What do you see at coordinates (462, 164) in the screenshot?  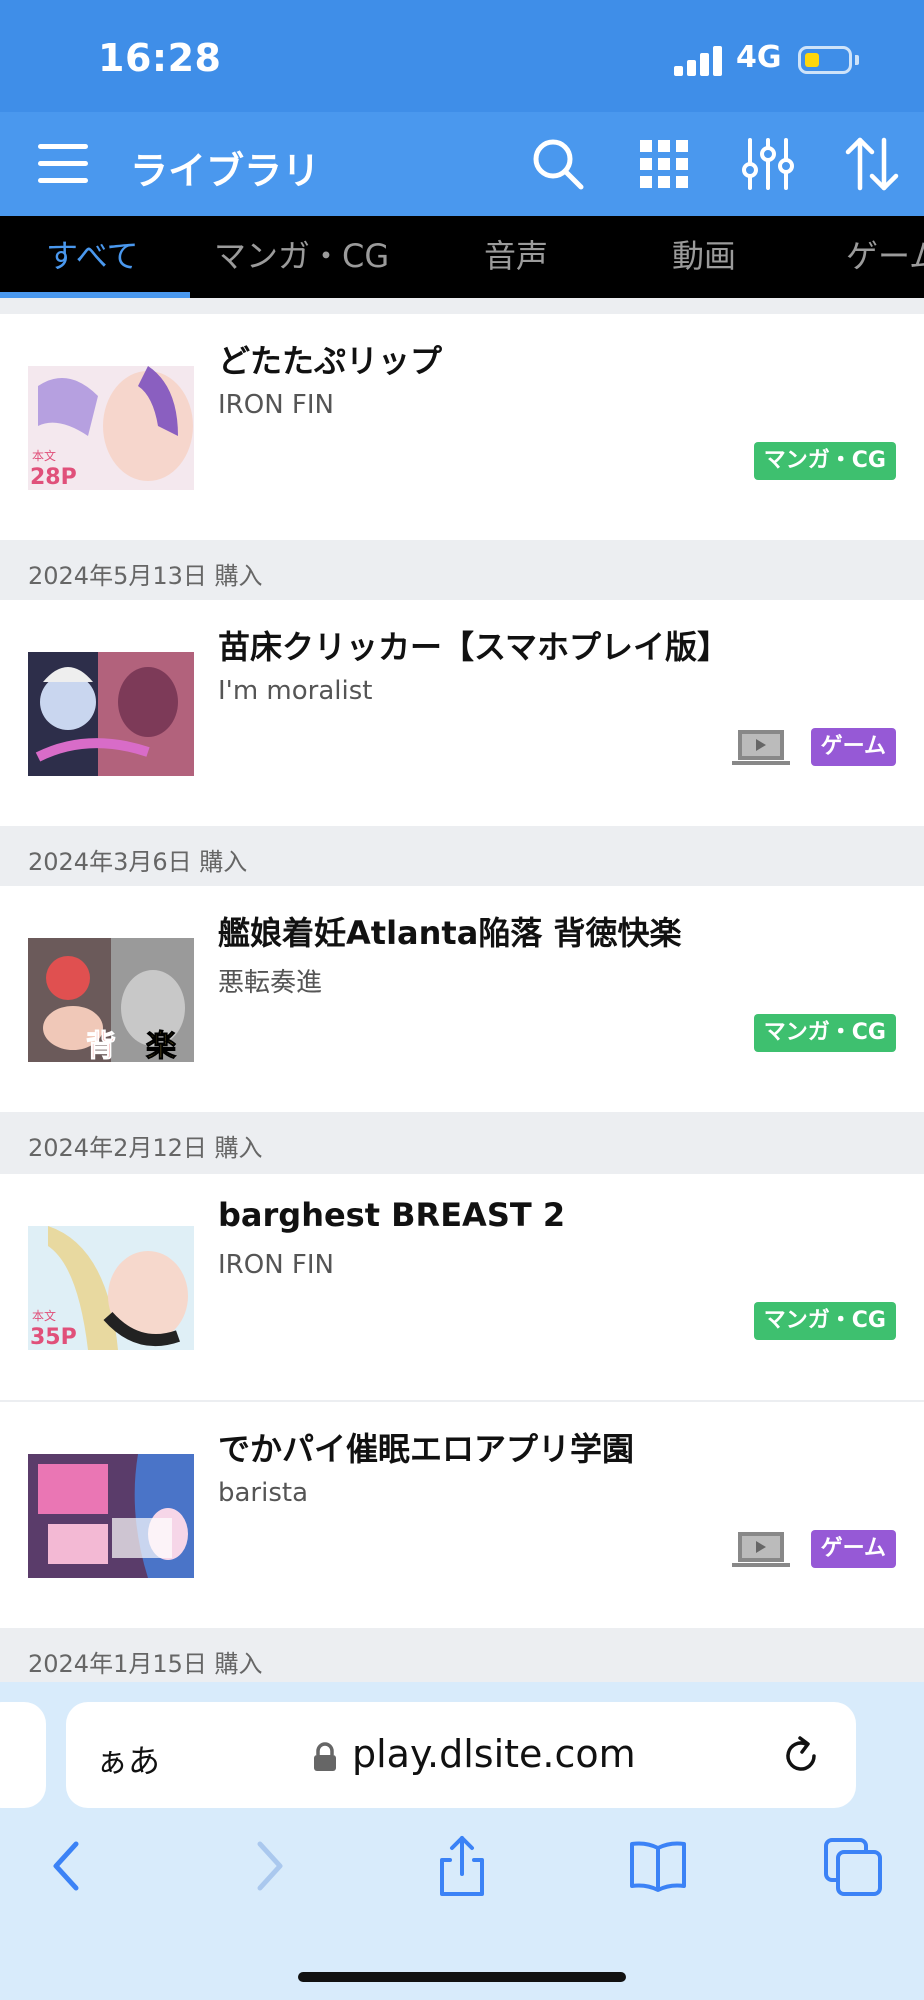 I see `app-header: ライブラリ` at bounding box center [462, 164].